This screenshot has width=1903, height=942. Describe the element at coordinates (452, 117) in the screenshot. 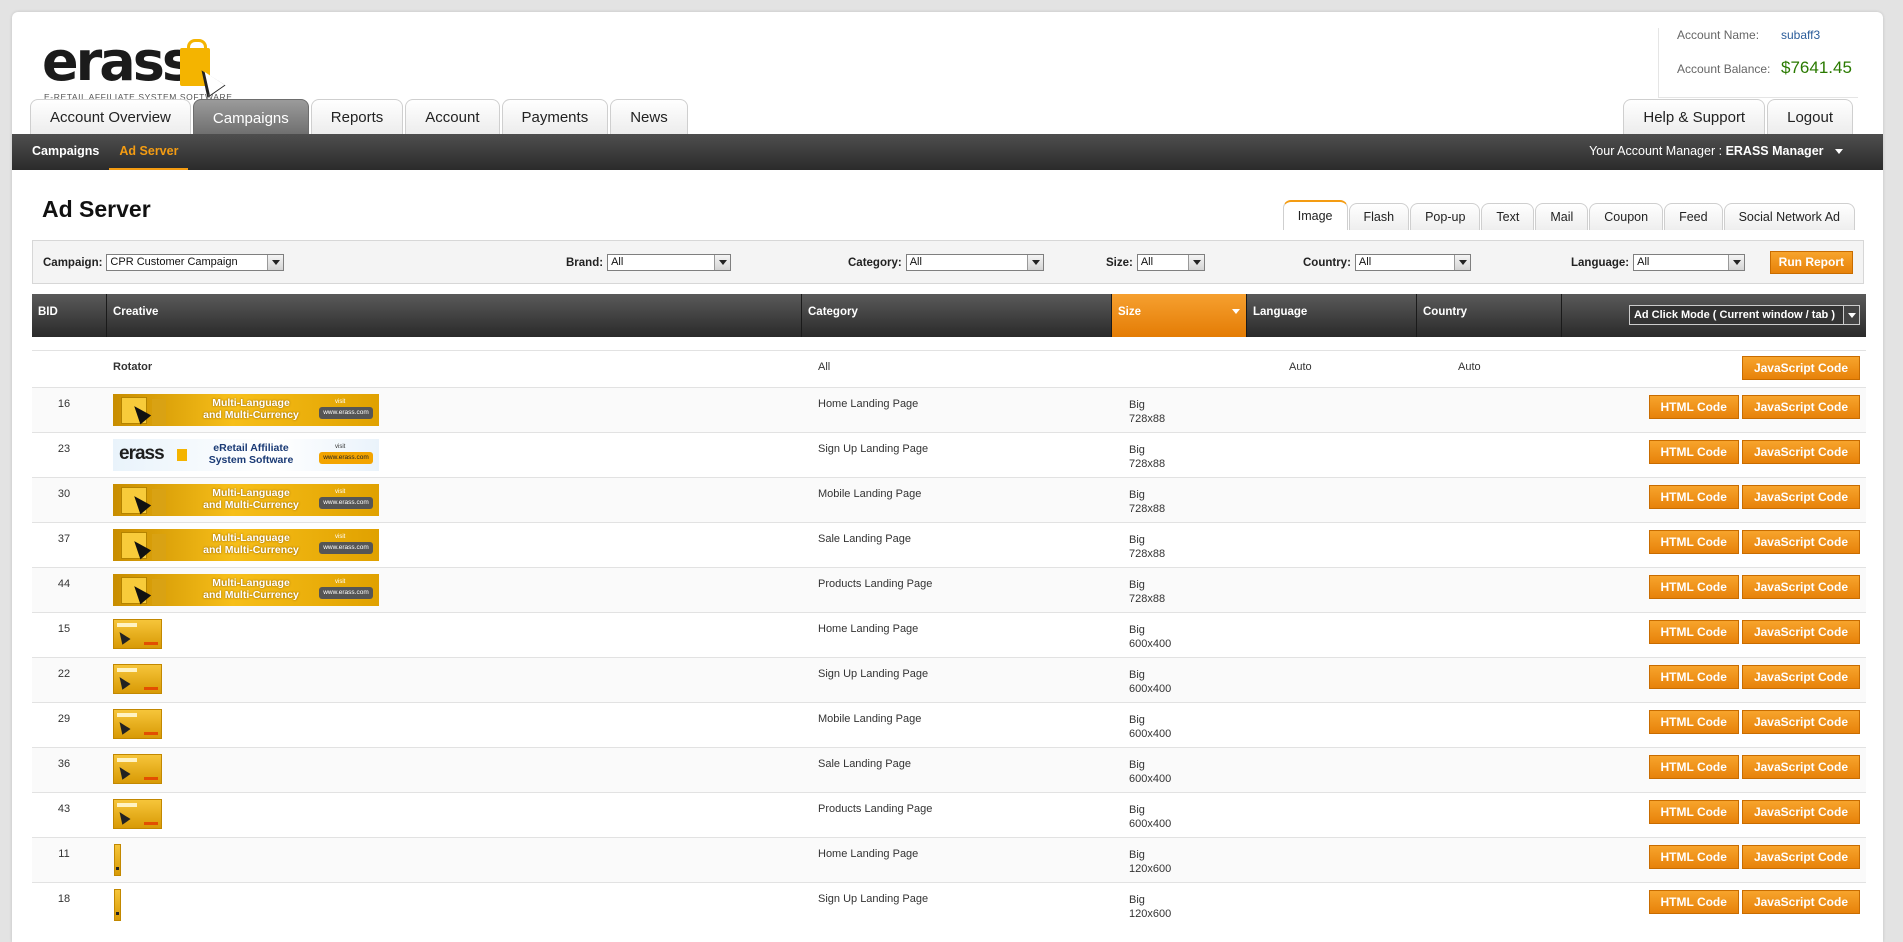

I see `tab-account: Account` at that location.